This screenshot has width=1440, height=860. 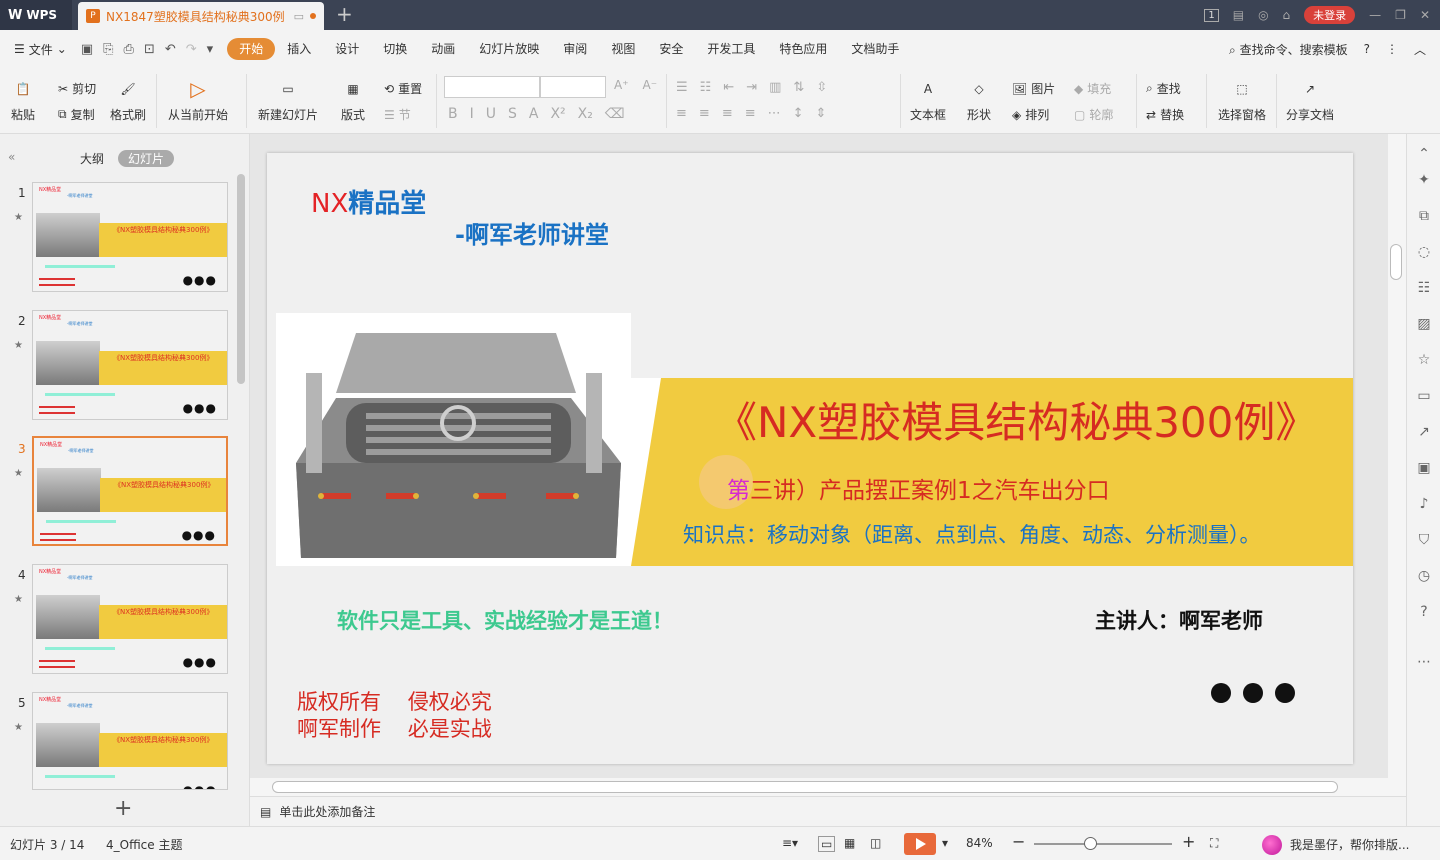 I want to click on section-button: ☰ 节, so click(x=397, y=114).